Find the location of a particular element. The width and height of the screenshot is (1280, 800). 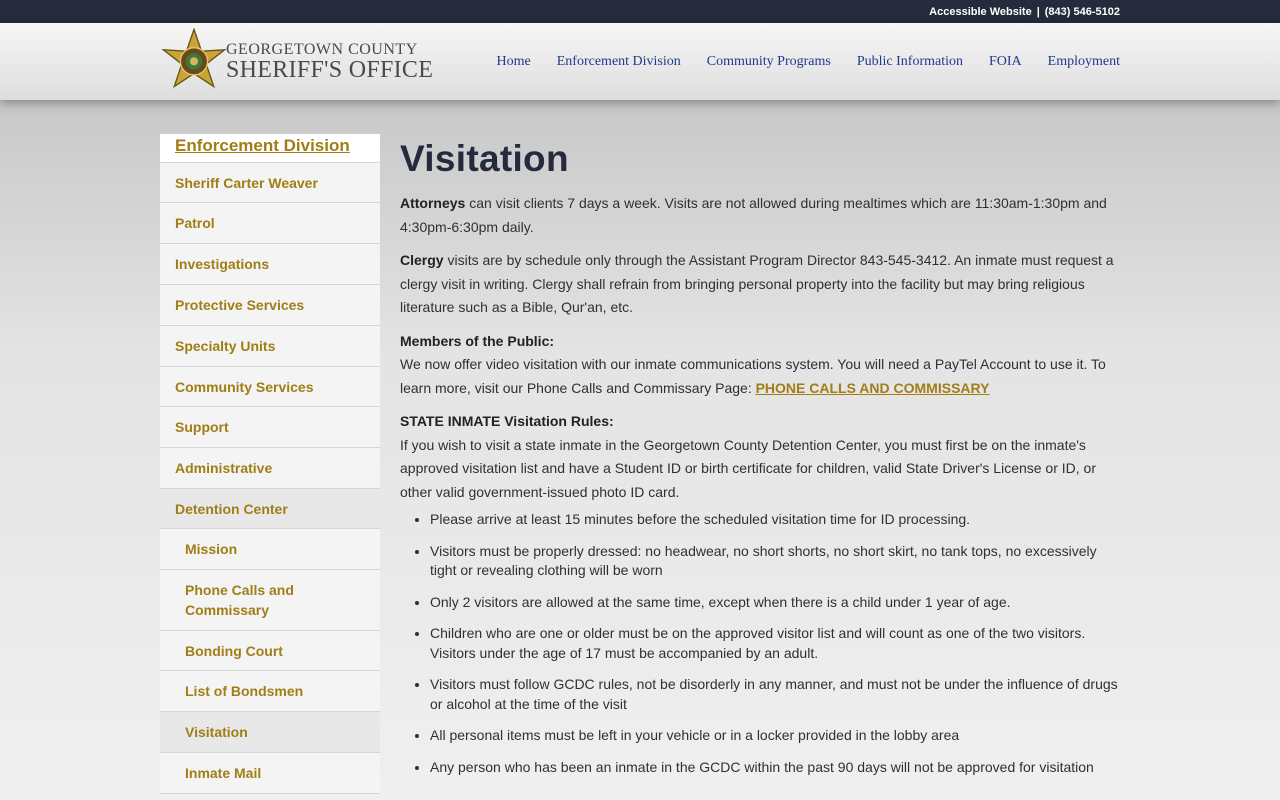

page-title: Visitation is located at coordinates (484, 158).